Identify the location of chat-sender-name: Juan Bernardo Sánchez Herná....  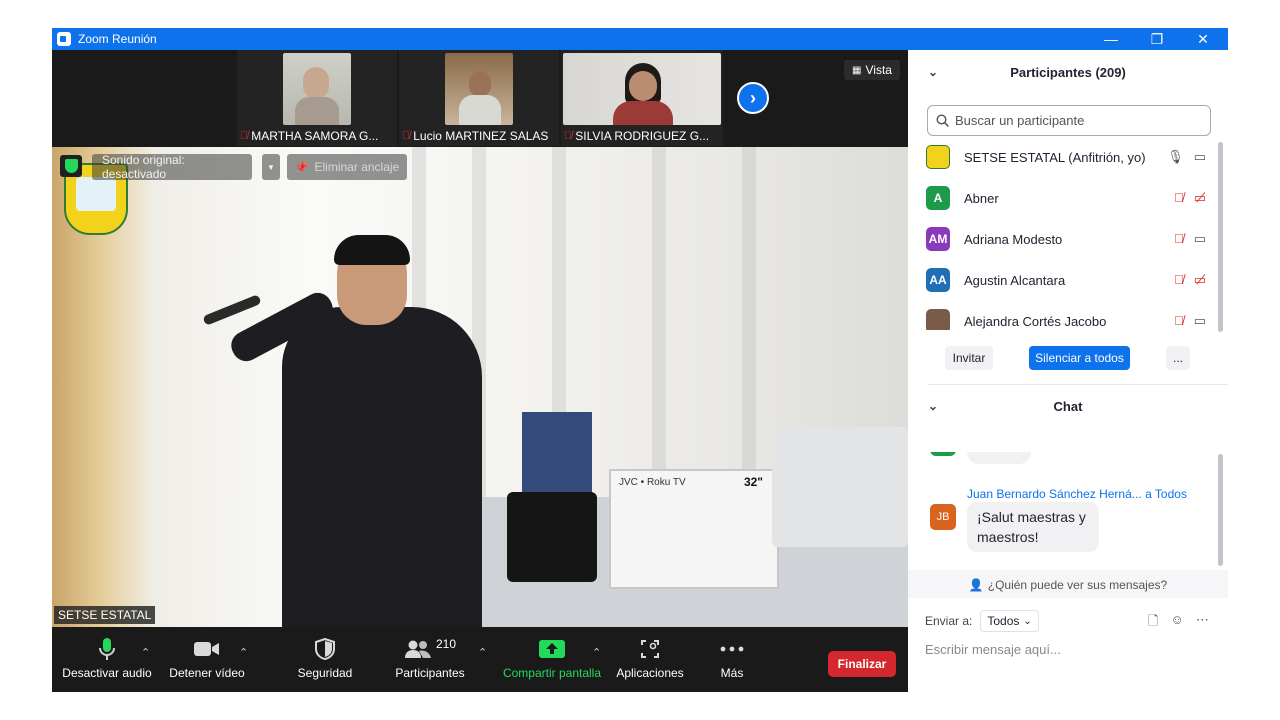
(1054, 494).